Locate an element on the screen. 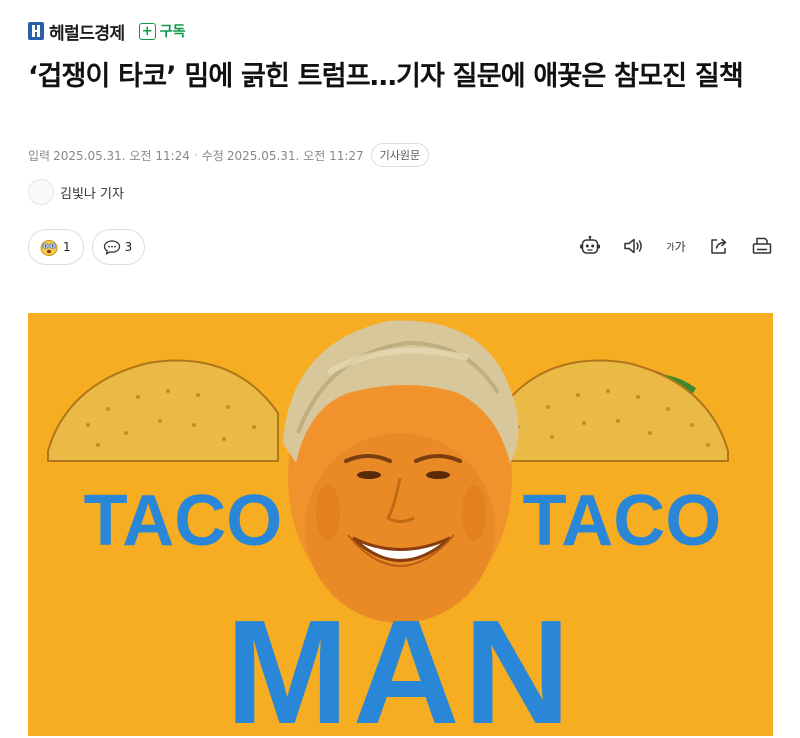 This screenshot has height=738, width=800. subscribe-label: 구독 is located at coordinates (172, 32).